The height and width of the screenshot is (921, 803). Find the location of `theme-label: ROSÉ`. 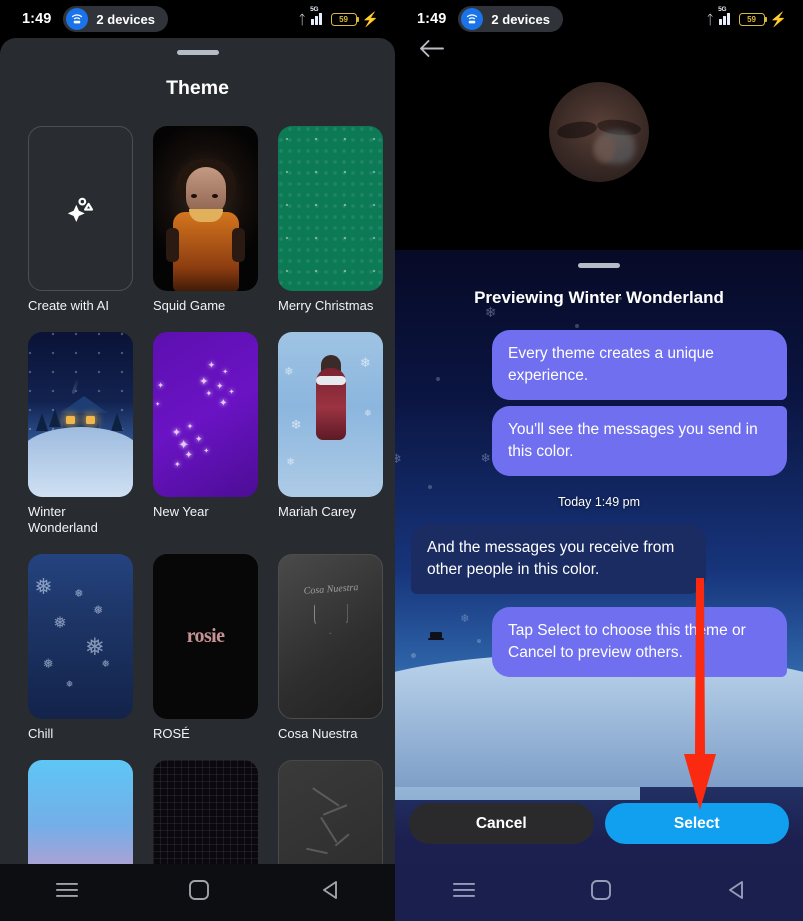

theme-label: ROSÉ is located at coordinates (171, 733).